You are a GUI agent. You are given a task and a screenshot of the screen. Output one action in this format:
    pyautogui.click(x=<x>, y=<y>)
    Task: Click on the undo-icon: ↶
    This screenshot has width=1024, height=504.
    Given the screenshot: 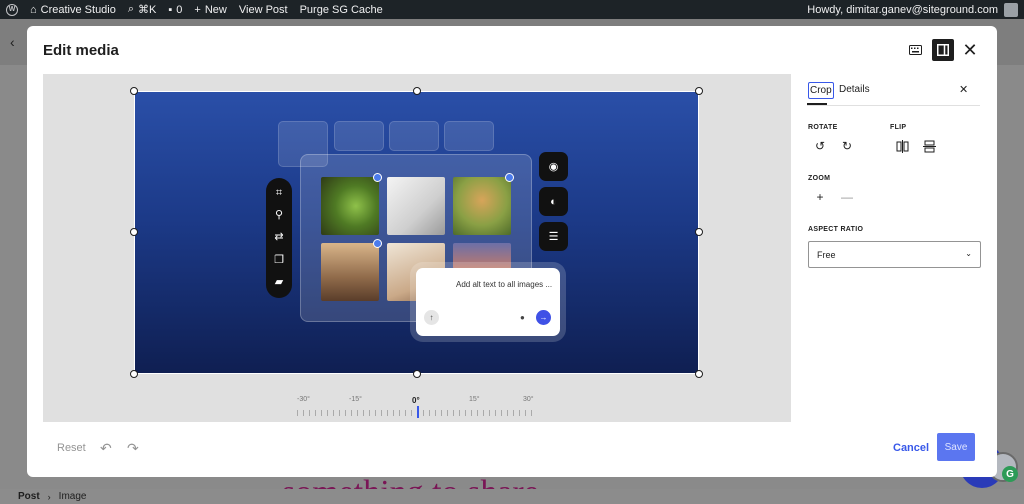 What is the action you would take?
    pyautogui.click(x=106, y=448)
    